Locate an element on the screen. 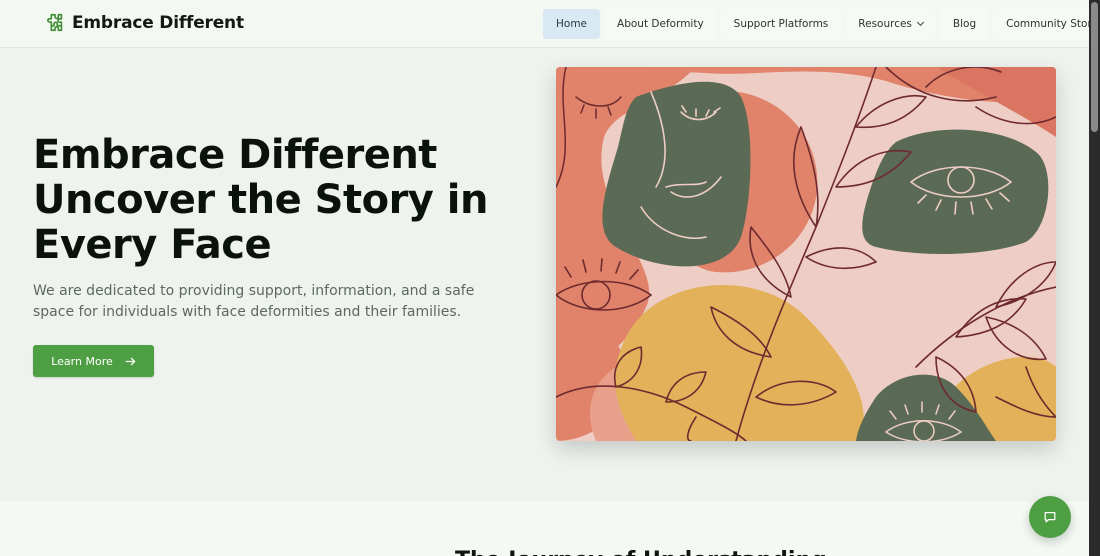 The height and width of the screenshot is (556, 1100). puzzle-piece-icon is located at coordinates (55, 22).